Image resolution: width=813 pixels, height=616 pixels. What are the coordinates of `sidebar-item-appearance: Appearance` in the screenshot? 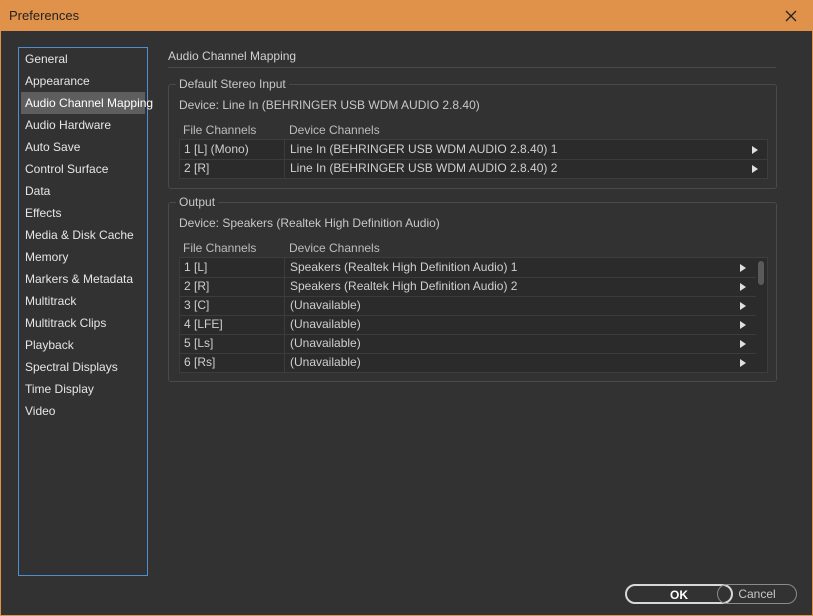 It's located at (83, 81).